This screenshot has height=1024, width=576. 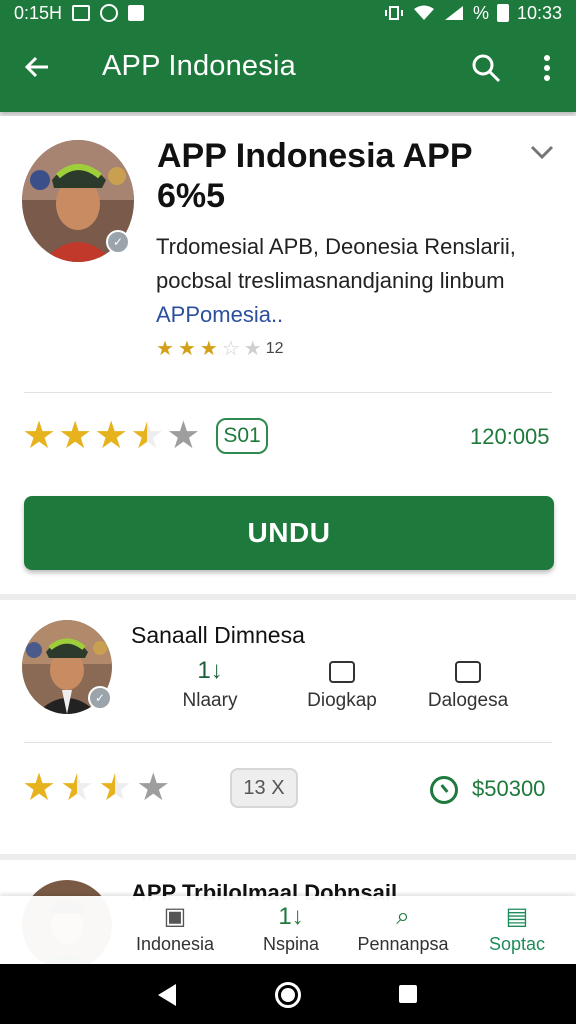 I want to click on notification-icon, so click(x=136, y=13).